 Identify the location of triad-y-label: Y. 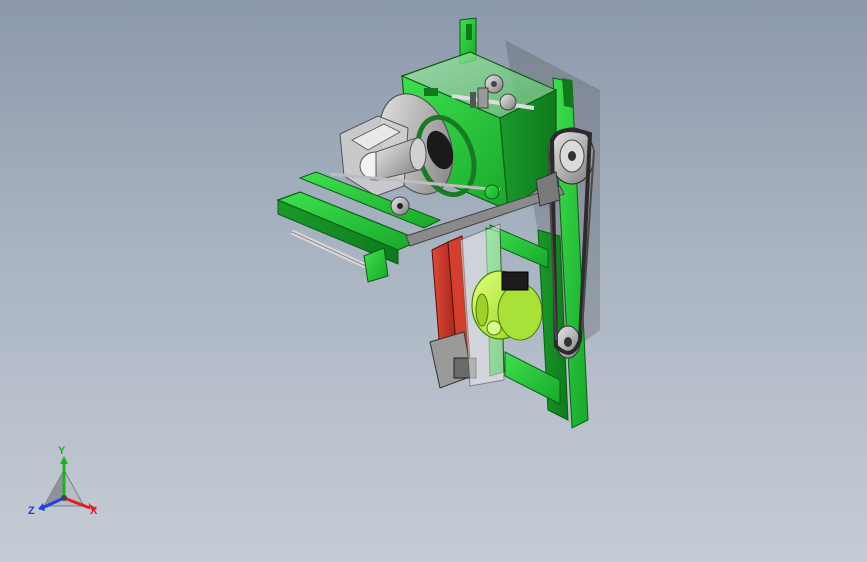
(62, 451).